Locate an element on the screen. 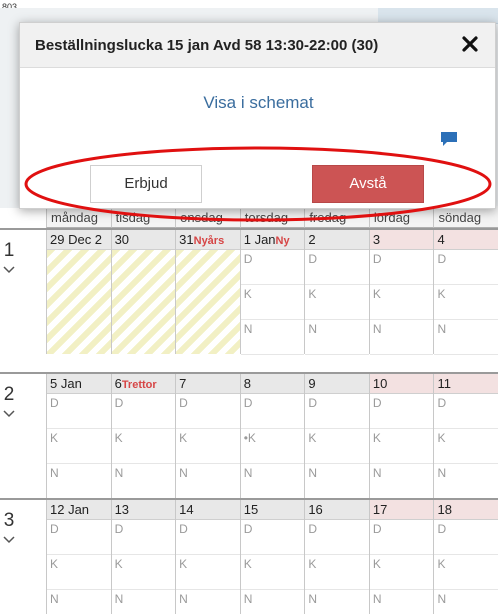  calendar-day: 10 D K N is located at coordinates (401, 436).